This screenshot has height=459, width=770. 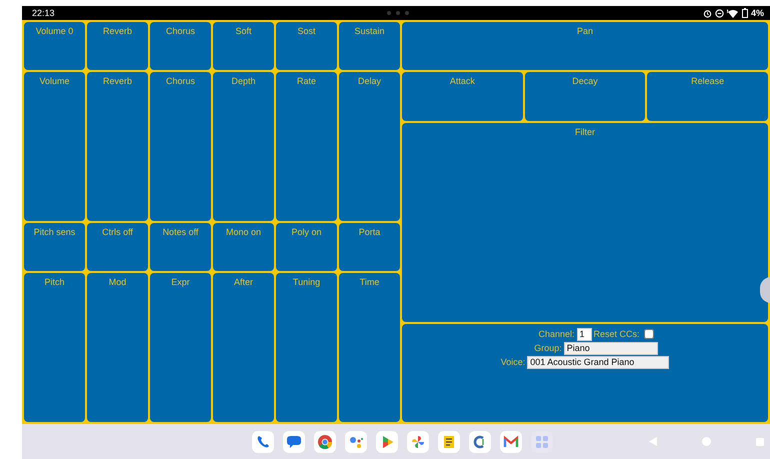 I want to click on pinwheel-icon, so click(x=418, y=441).